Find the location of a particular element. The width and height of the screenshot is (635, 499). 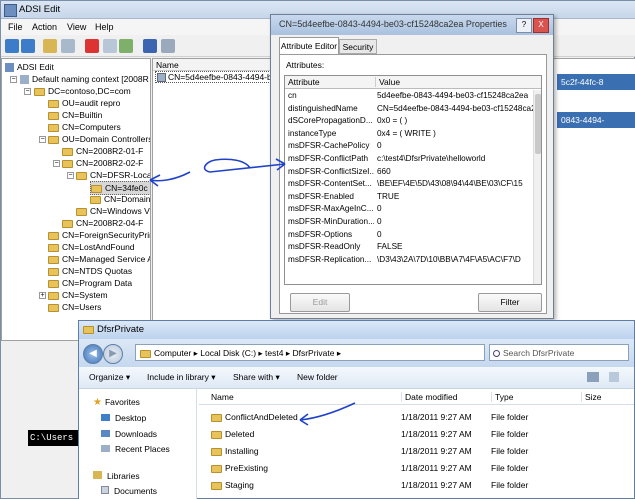

arrow-to-selected-node is located at coordinates (170, 179).